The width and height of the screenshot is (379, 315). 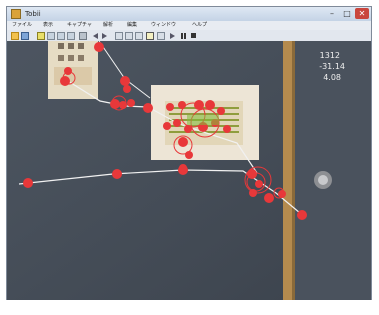 I want to click on app-icon, so click(x=16, y=14).